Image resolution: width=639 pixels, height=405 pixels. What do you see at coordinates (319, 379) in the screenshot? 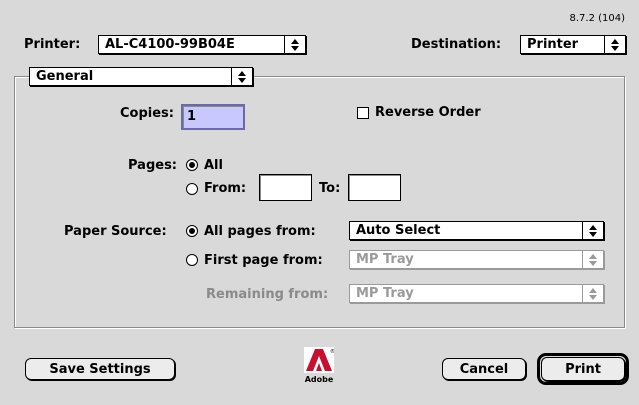
I see `adobe-wordmark: Adobe` at bounding box center [319, 379].